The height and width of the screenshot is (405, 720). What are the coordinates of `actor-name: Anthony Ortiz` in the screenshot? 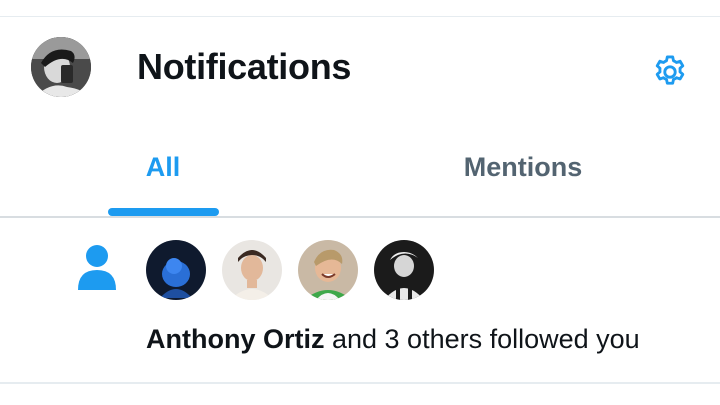 It's located at (235, 339).